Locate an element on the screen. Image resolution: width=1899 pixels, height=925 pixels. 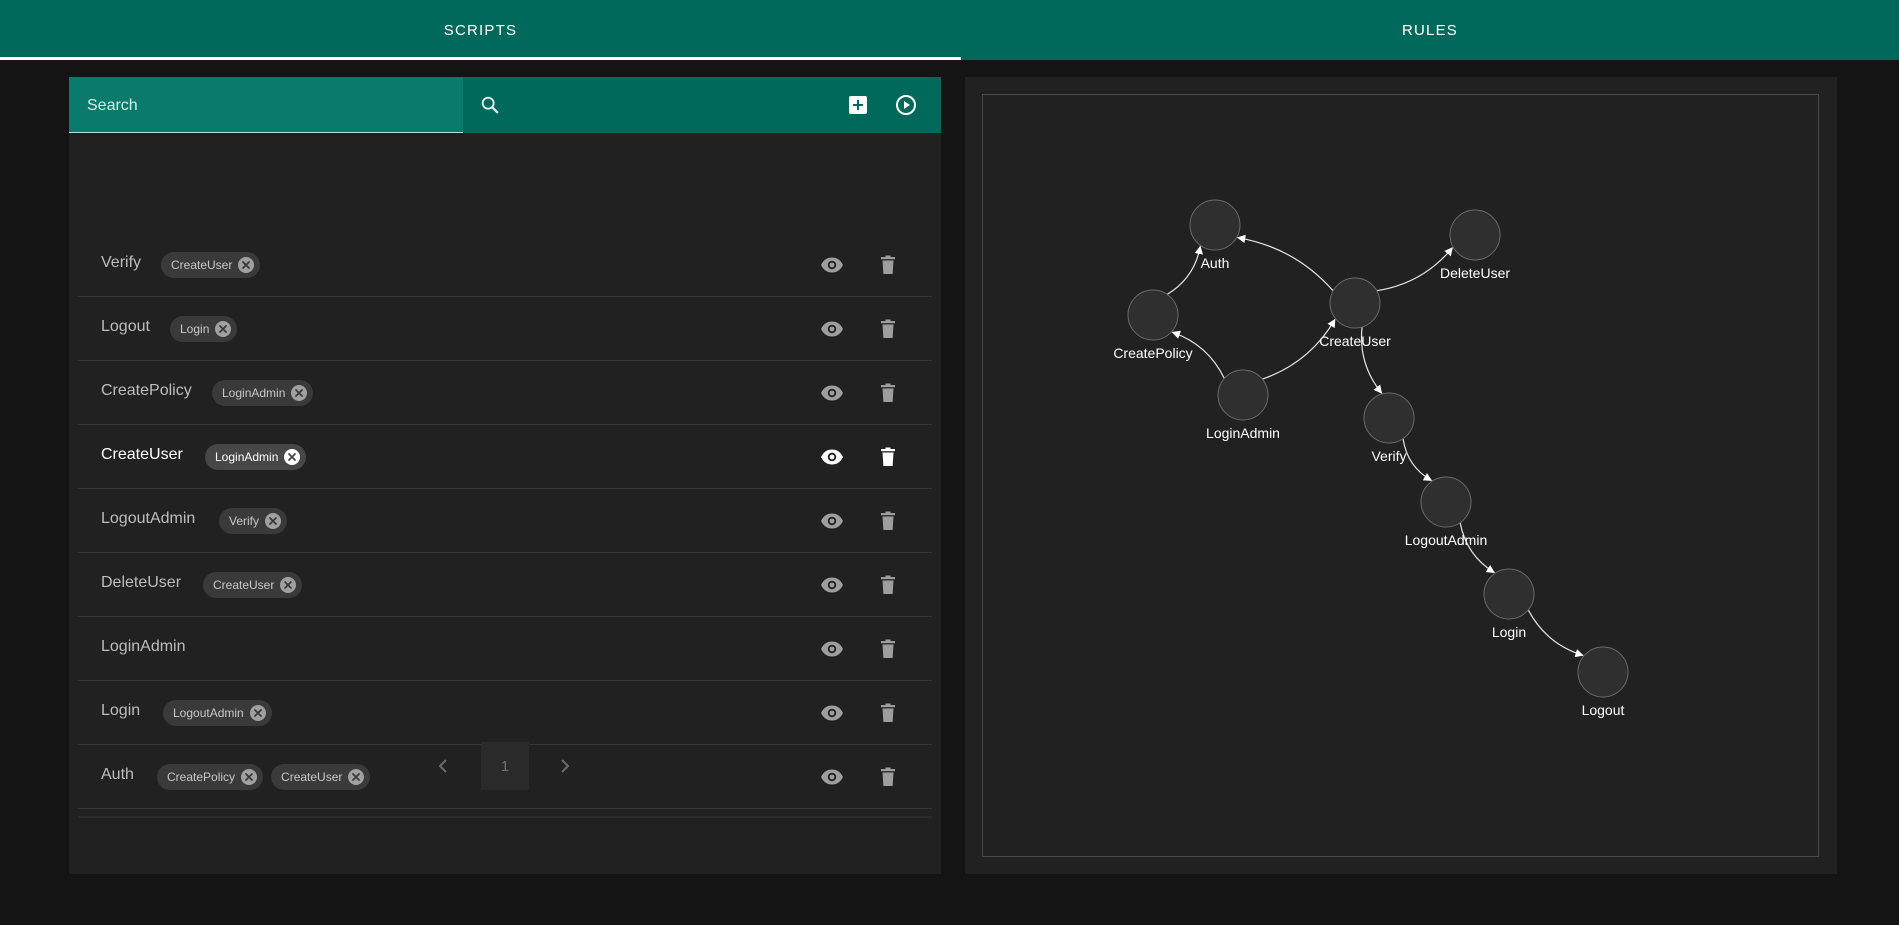
script-row: DeleteUser CreateUser is located at coordinates (505, 585).